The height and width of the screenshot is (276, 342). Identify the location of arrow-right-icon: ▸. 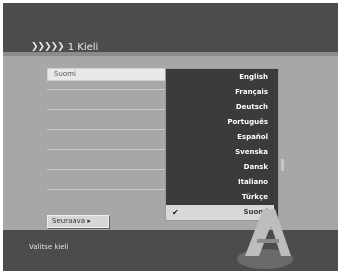
(89, 221).